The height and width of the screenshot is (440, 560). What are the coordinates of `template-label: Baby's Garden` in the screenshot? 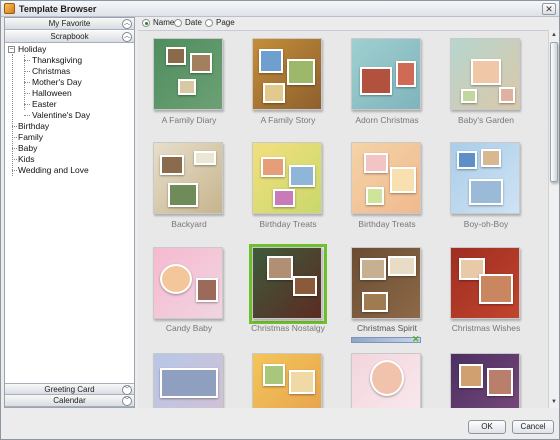 It's located at (486, 120).